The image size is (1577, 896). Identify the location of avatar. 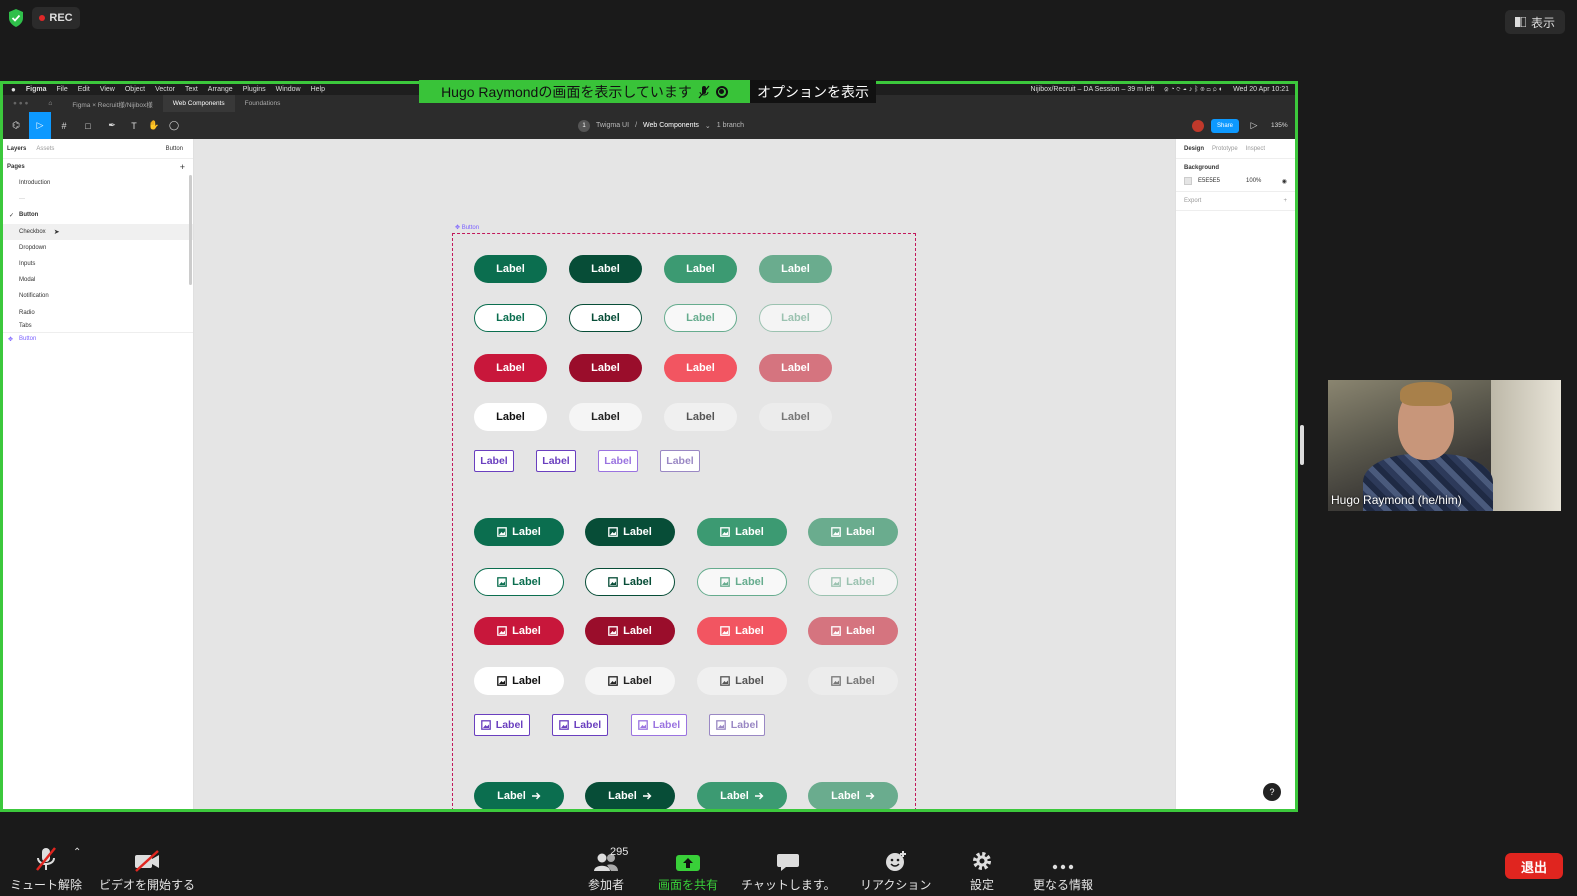
(1198, 126).